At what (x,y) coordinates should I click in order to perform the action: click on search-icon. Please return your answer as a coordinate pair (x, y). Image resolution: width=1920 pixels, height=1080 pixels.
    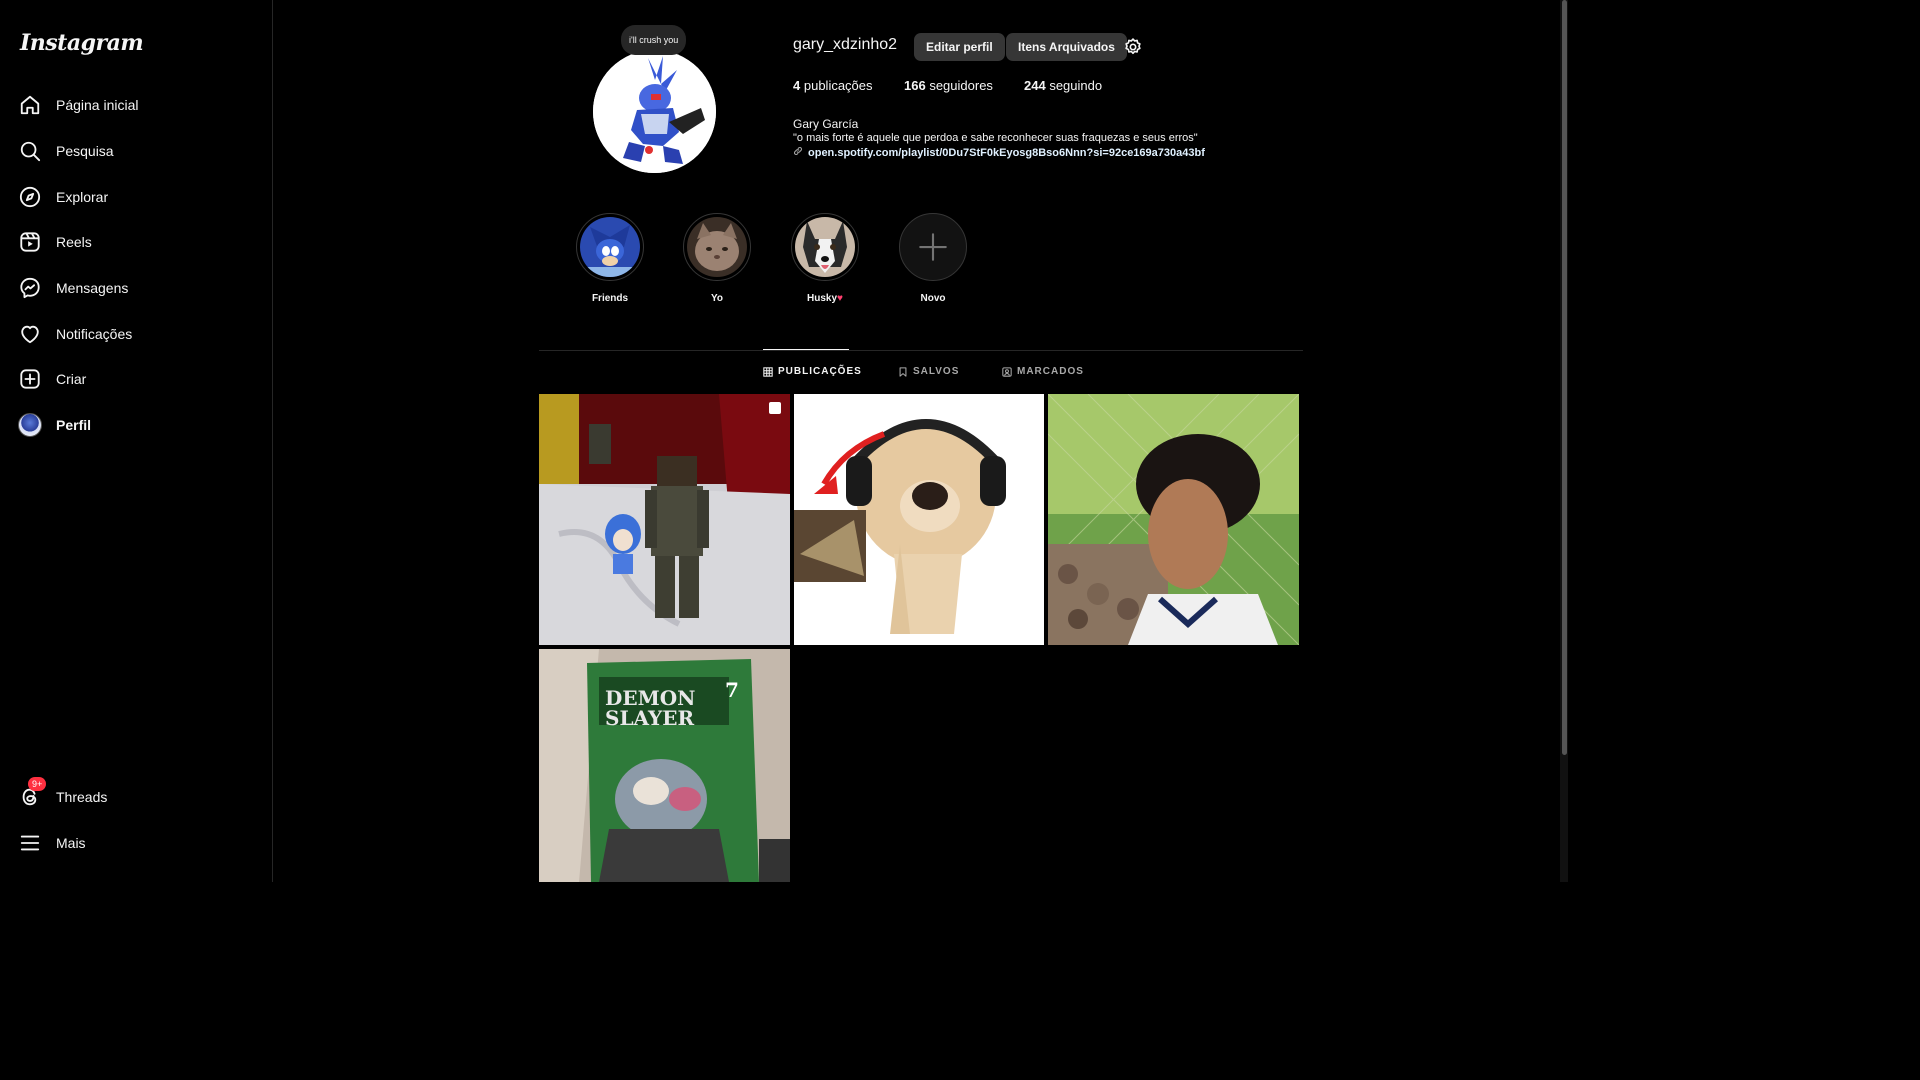
    Looking at the image, I should click on (30, 151).